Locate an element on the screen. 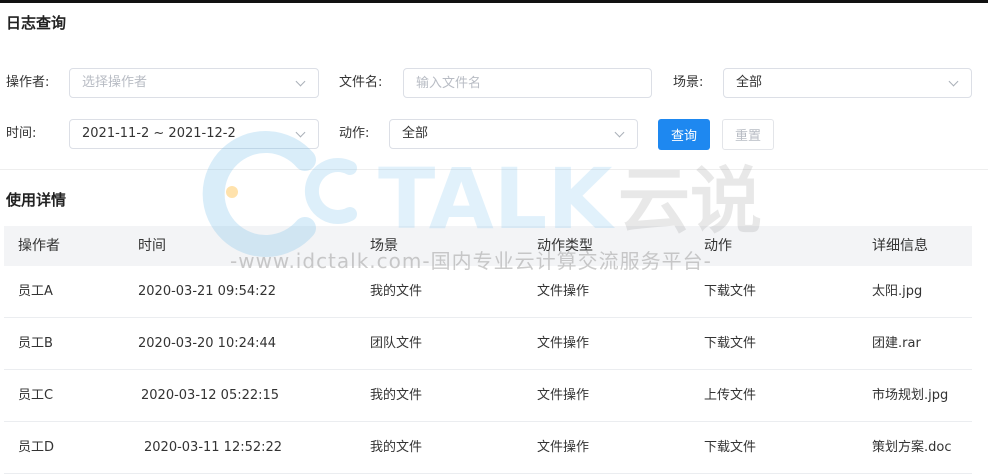 The height and width of the screenshot is (474, 988). action-label: 动作: is located at coordinates (354, 133).